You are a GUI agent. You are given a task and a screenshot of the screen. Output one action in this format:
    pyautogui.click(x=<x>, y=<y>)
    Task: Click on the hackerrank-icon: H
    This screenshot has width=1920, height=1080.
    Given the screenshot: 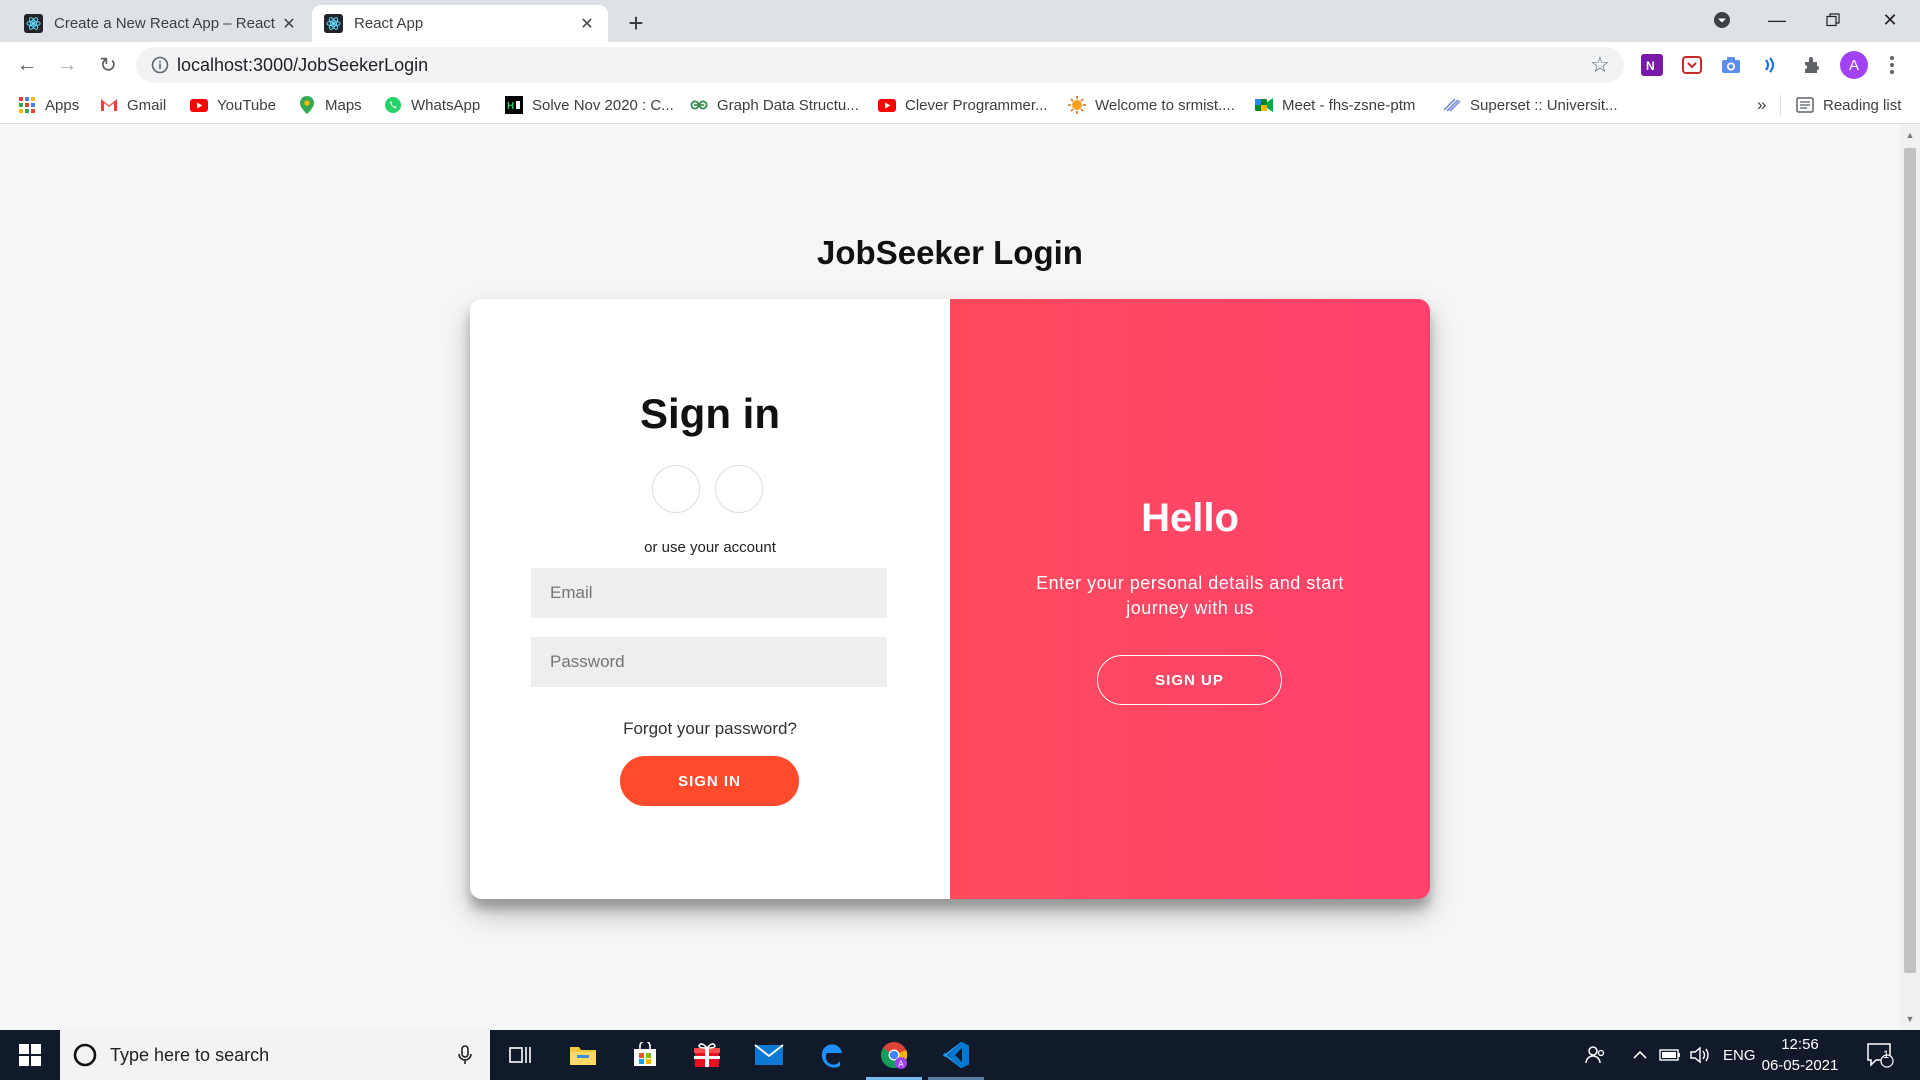 What is the action you would take?
    pyautogui.click(x=514, y=105)
    